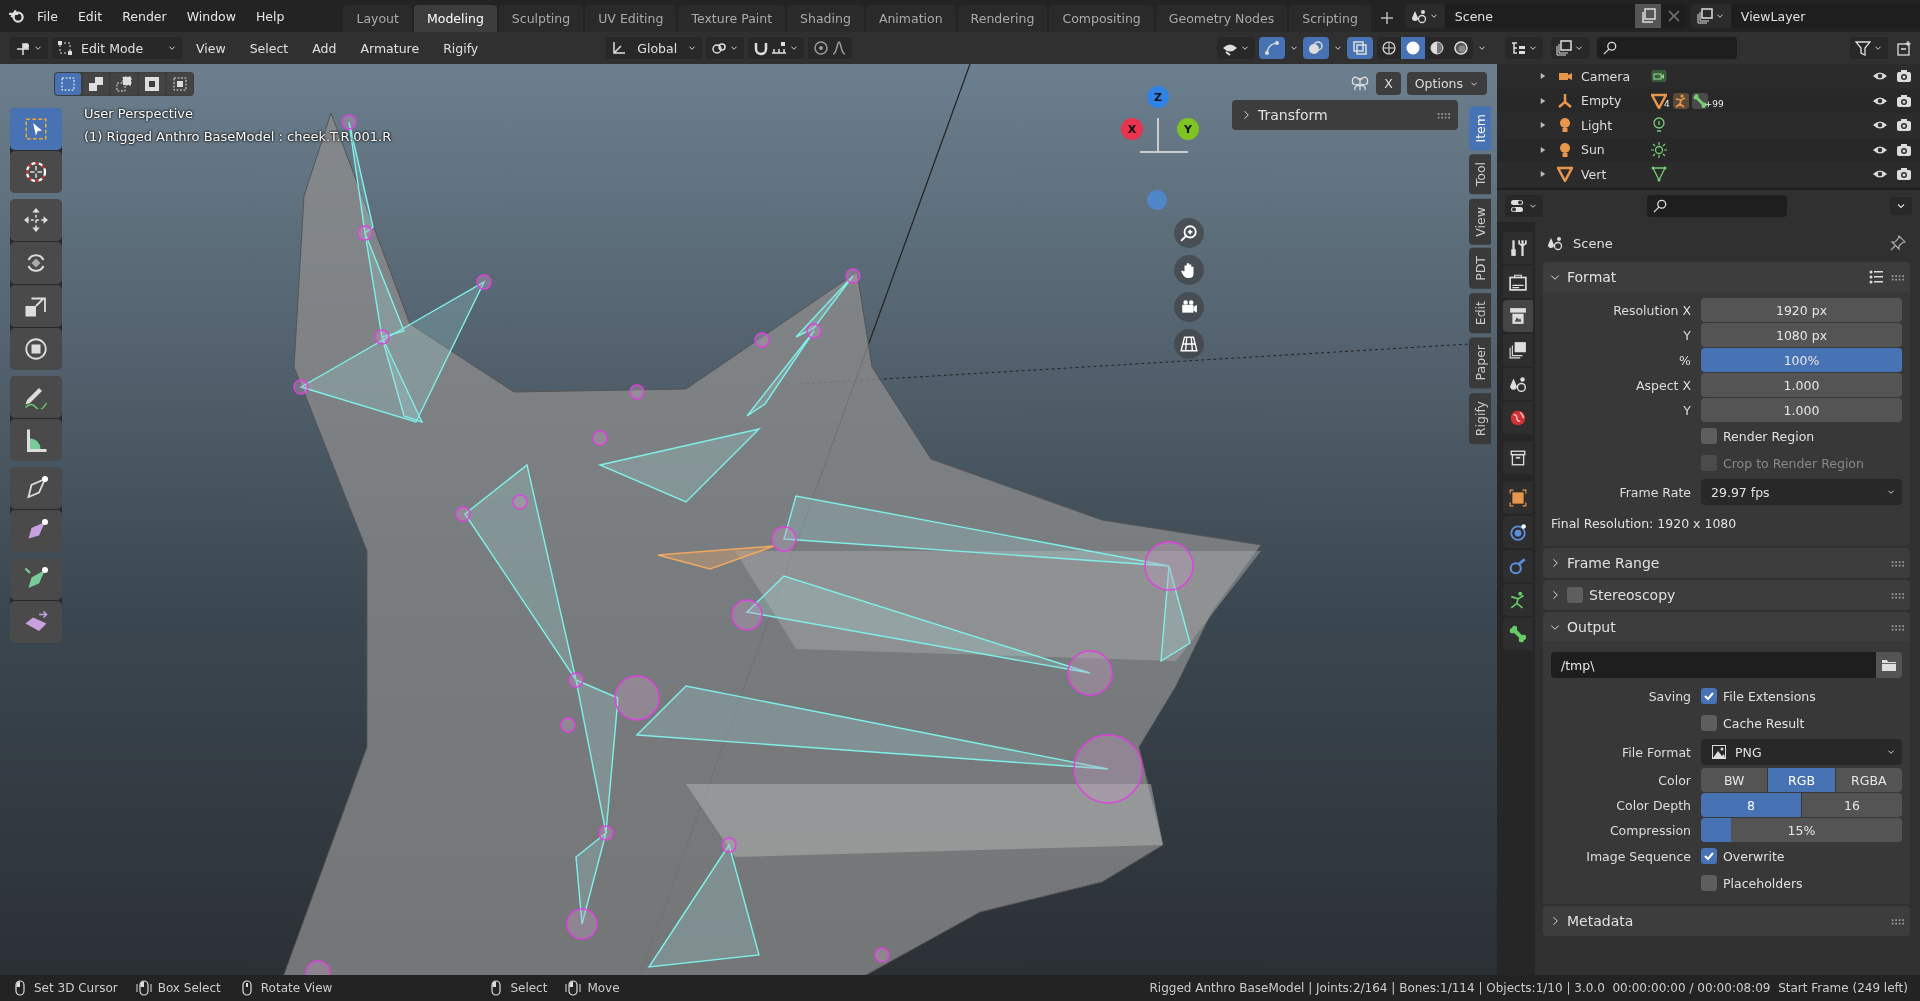 The height and width of the screenshot is (1001, 1920). I want to click on number-field: 1920 px, so click(1801, 310).